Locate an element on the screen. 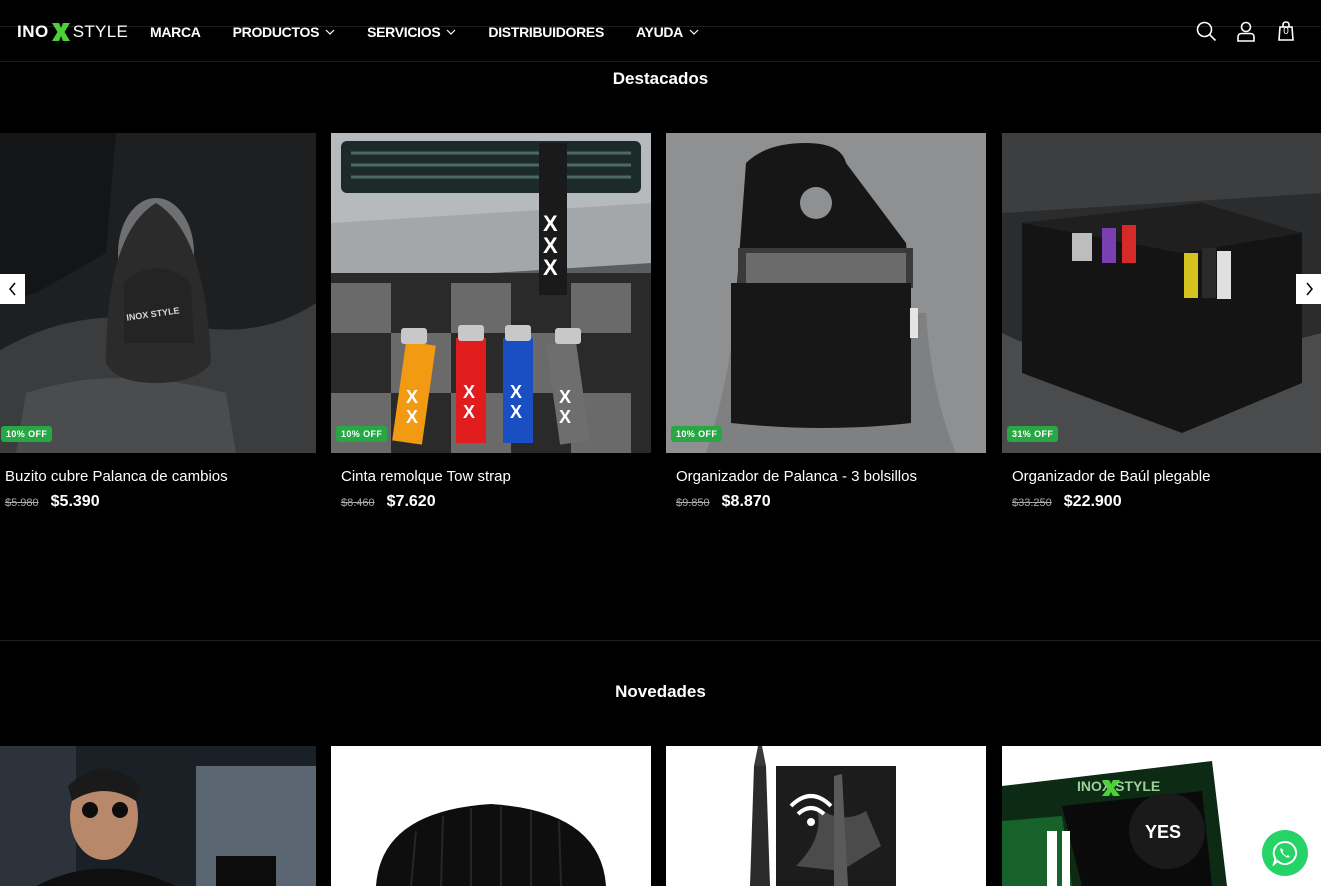 This screenshot has width=1321, height=886. logo-text-ino: INO is located at coordinates (33, 31).